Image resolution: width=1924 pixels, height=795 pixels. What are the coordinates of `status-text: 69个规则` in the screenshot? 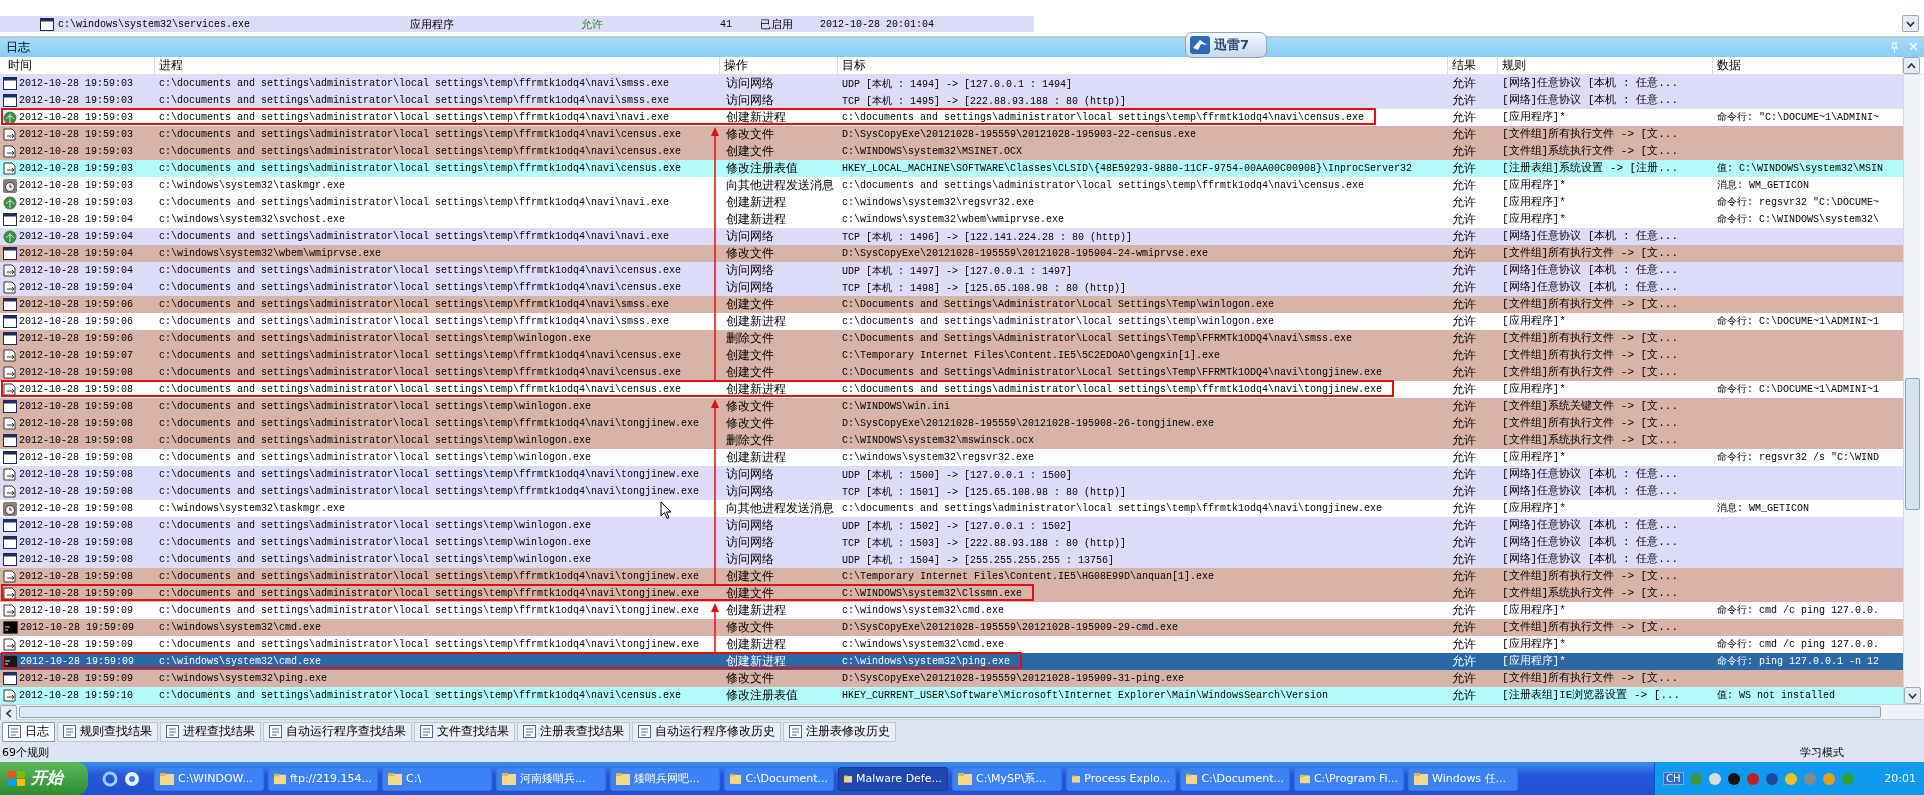 It's located at (25, 752).